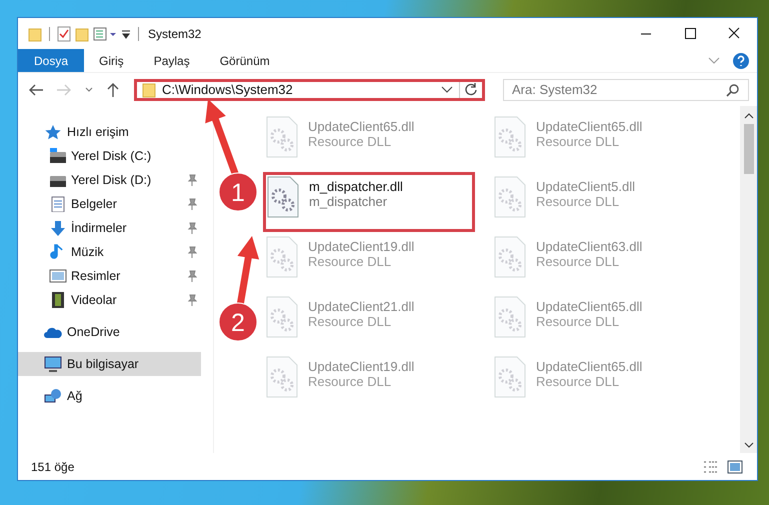  What do you see at coordinates (748, 279) in the screenshot?
I see `vertical-scrollbar` at bounding box center [748, 279].